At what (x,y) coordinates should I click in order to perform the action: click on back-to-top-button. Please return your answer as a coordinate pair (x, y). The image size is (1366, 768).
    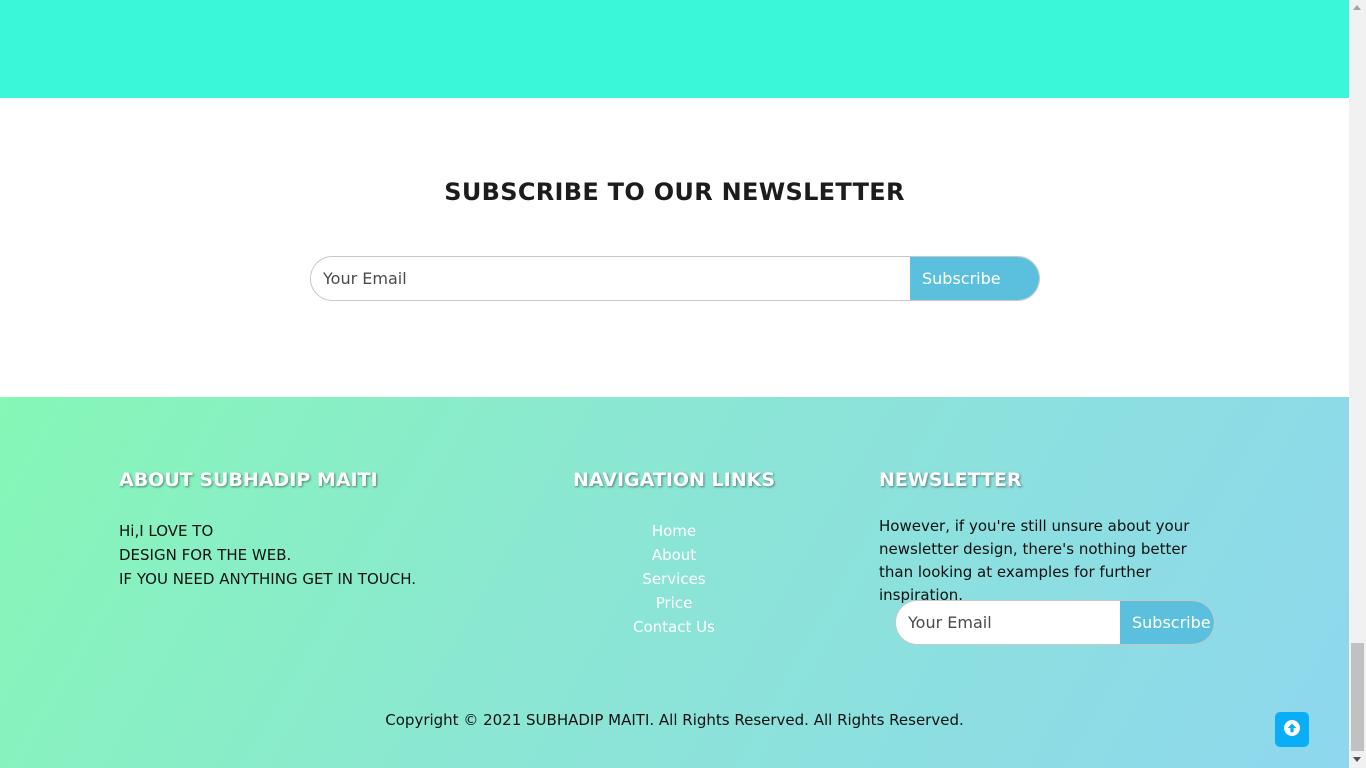
    Looking at the image, I should click on (1292, 729).